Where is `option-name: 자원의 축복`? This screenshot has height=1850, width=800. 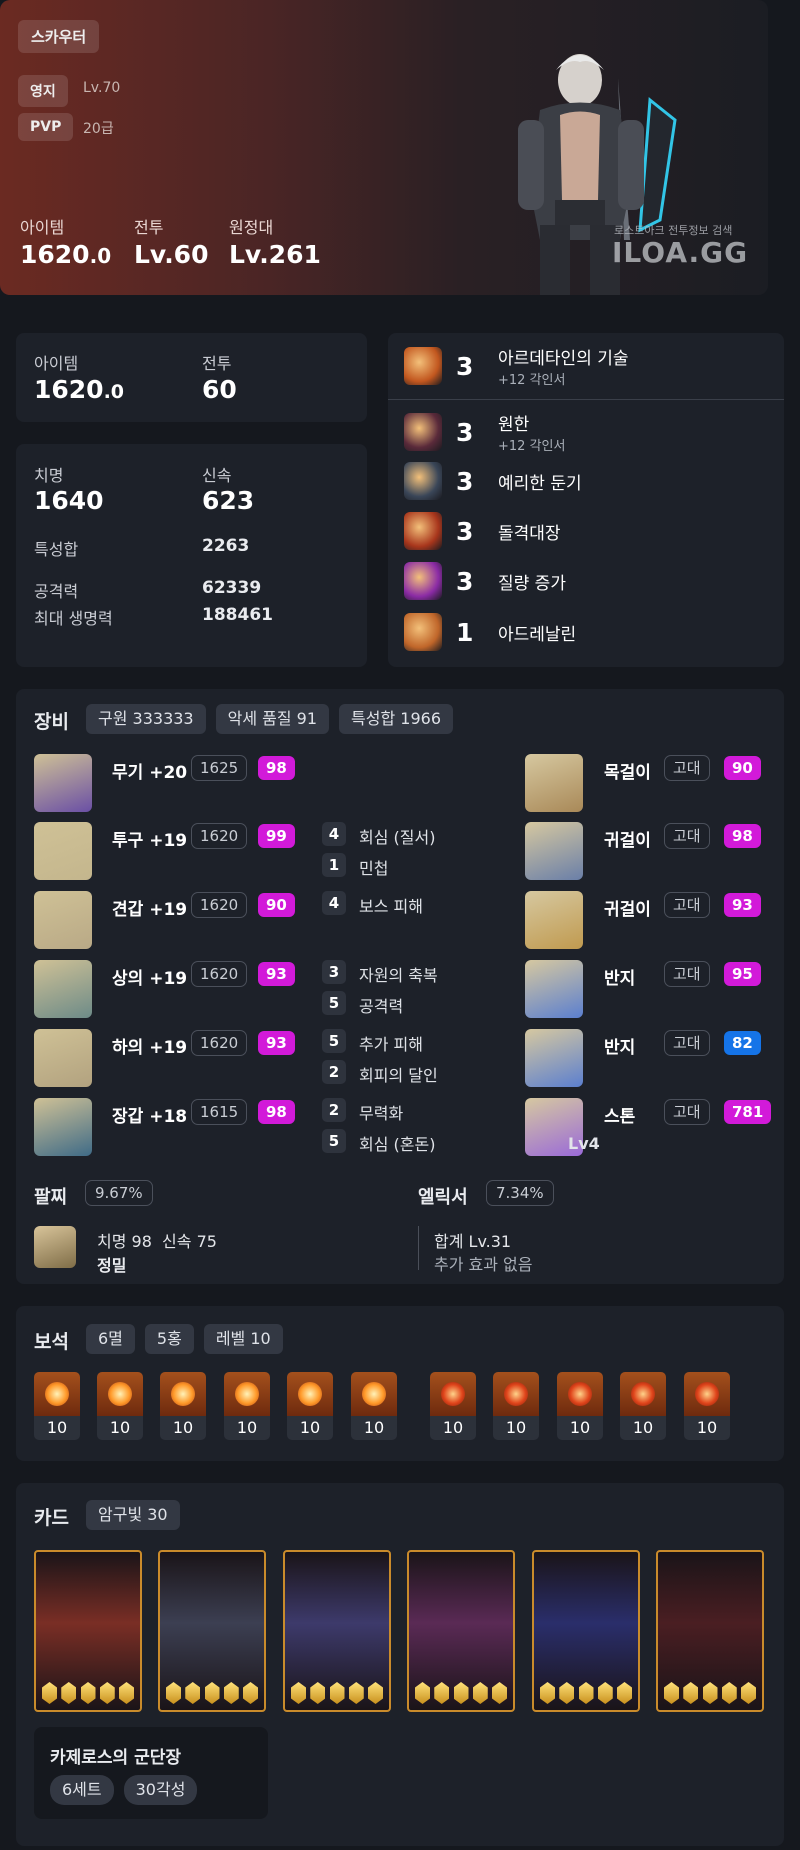 option-name: 자원의 축복 is located at coordinates (398, 975).